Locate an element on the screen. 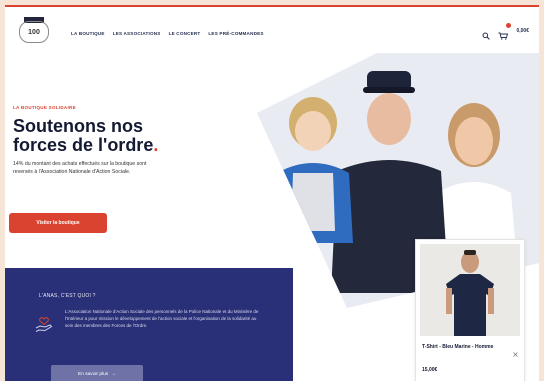  learn-more-button: En savoir plus → is located at coordinates (97, 373).